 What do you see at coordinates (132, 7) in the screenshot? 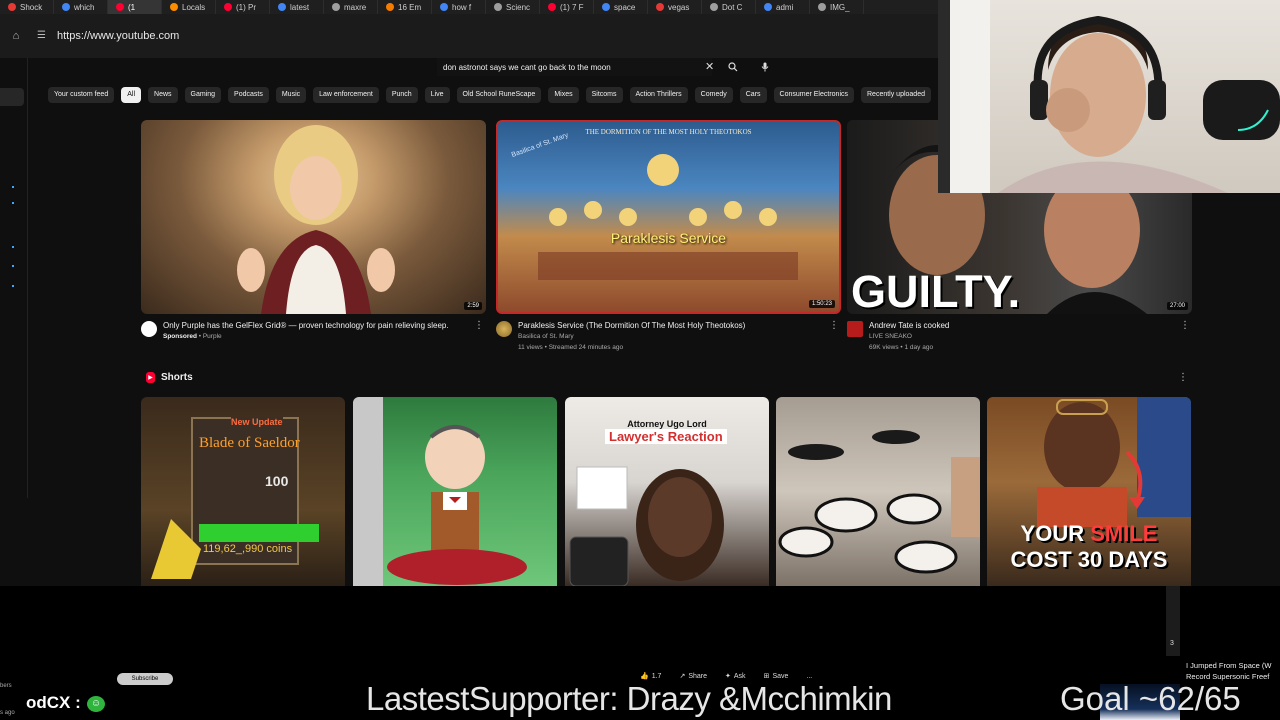
I see `tab-label: (1` at bounding box center [132, 7].